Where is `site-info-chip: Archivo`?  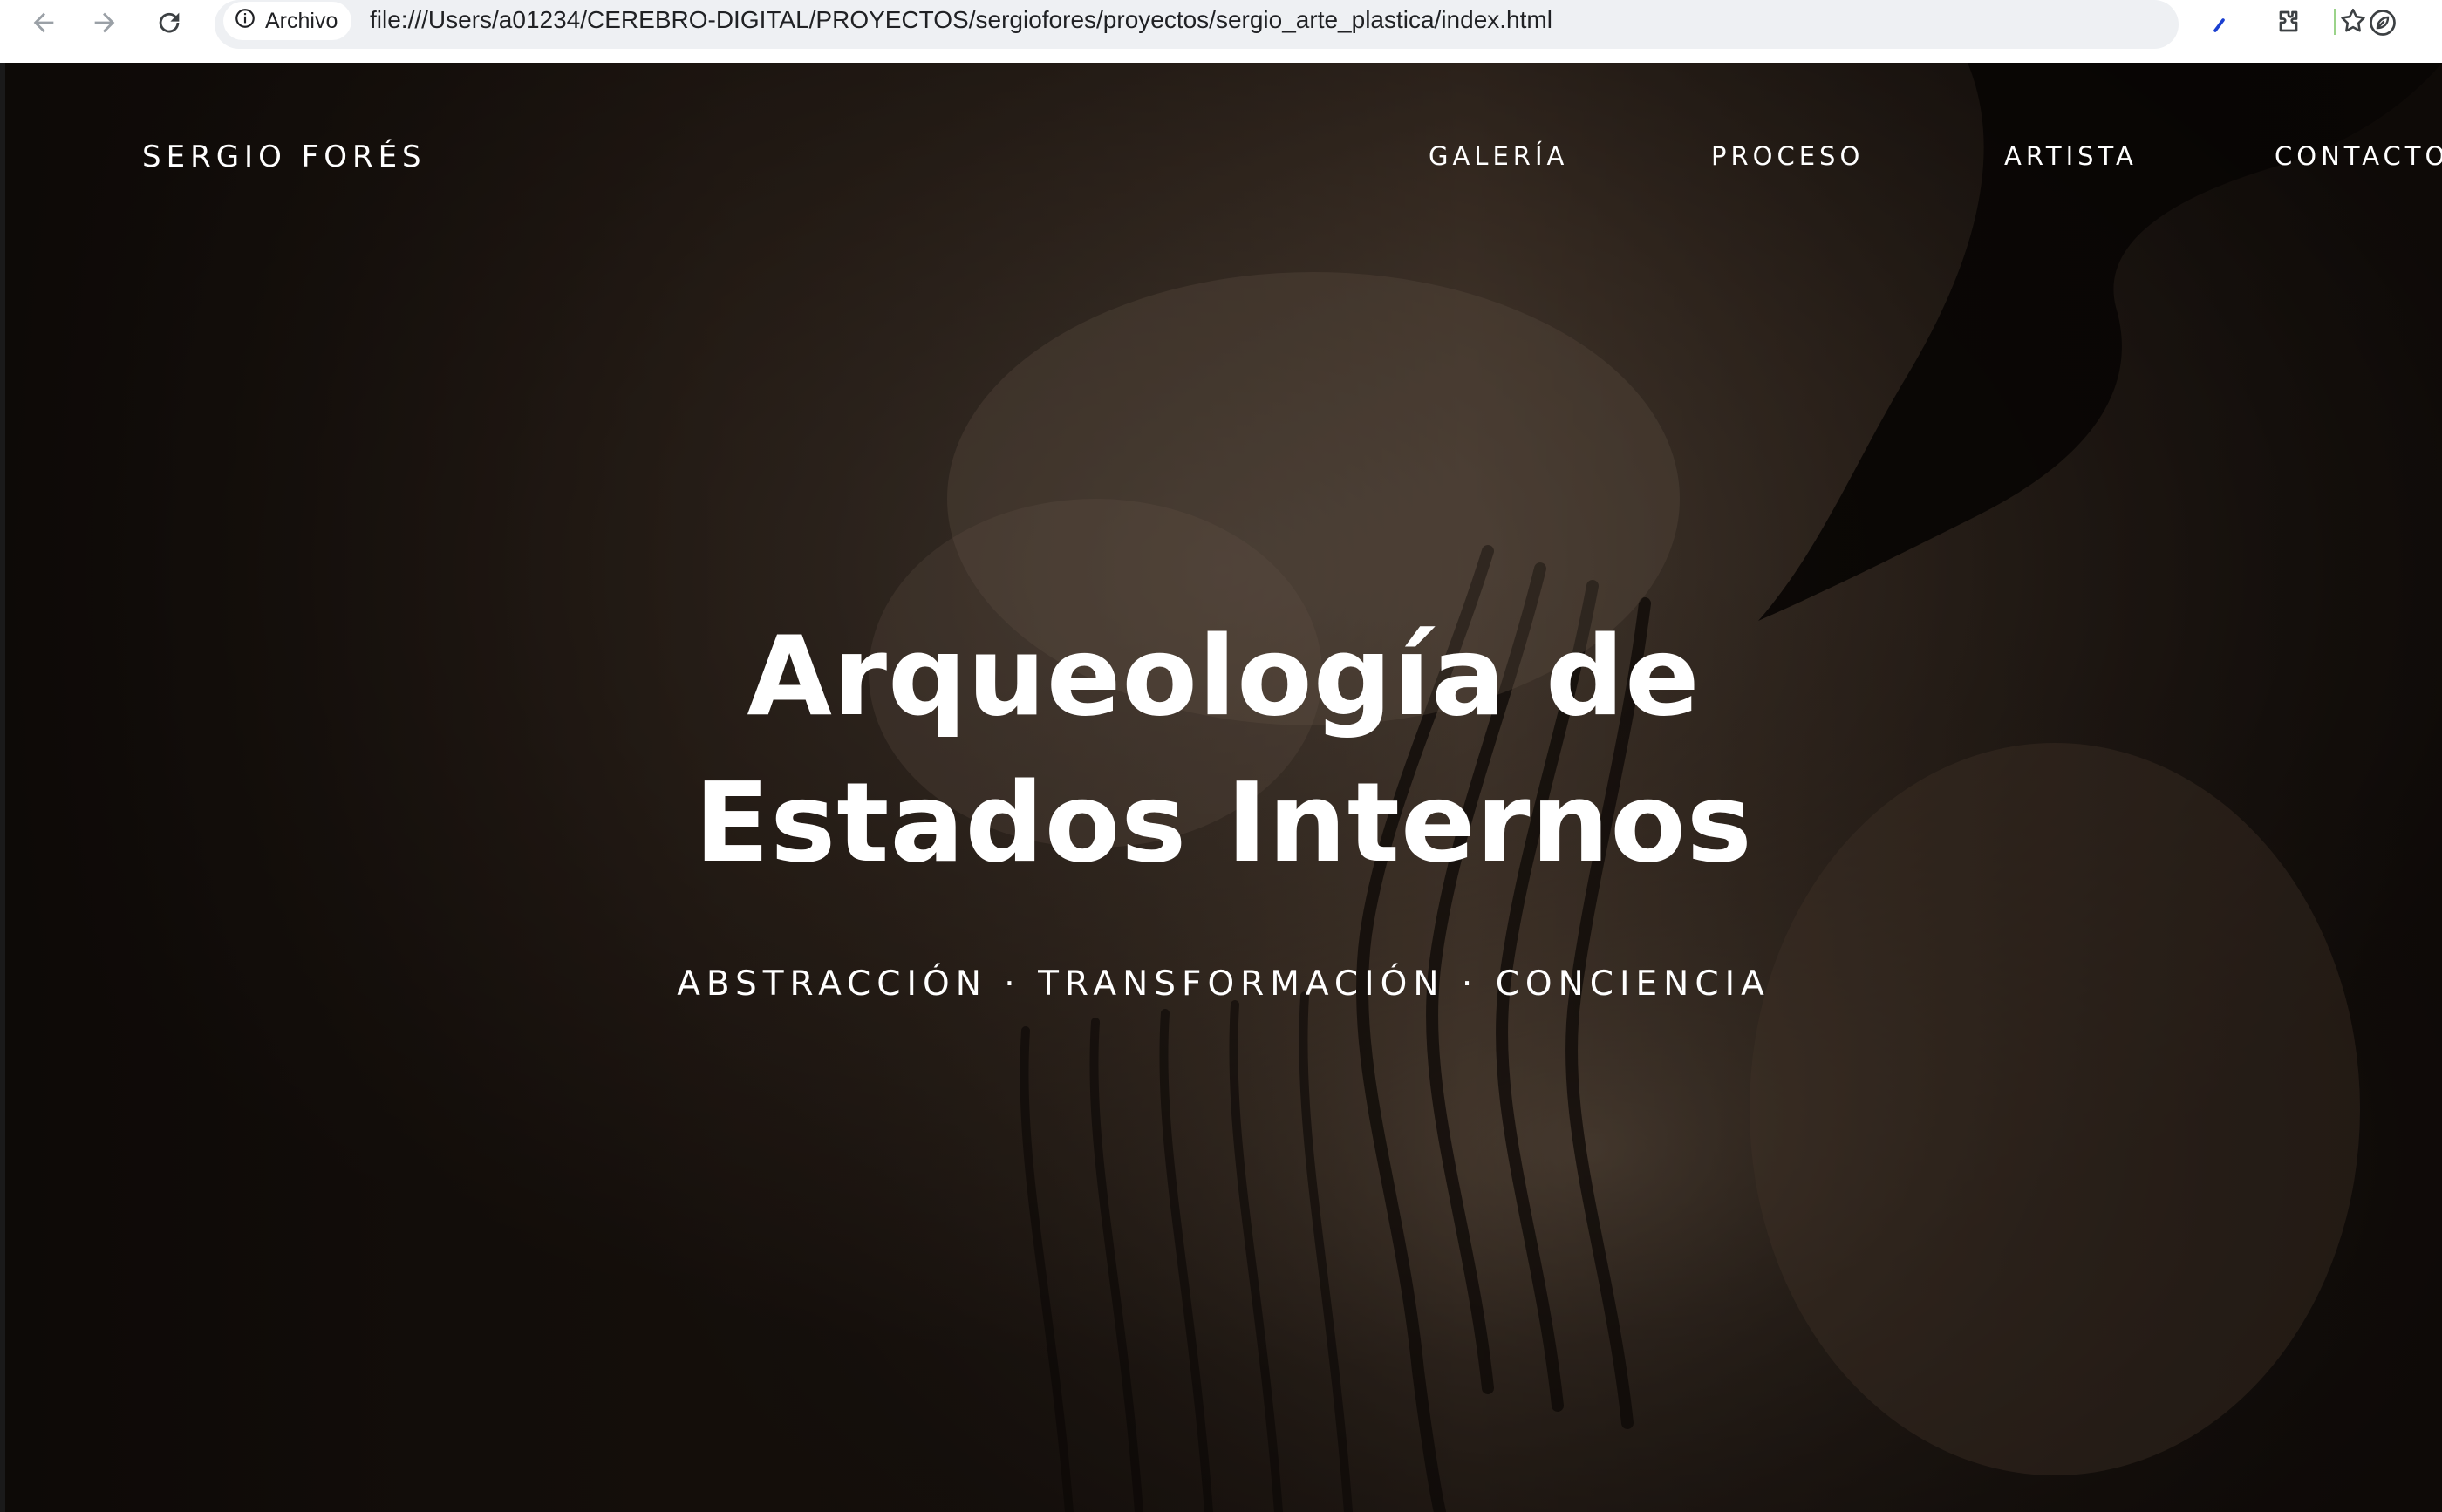 site-info-chip: Archivo is located at coordinates (287, 21).